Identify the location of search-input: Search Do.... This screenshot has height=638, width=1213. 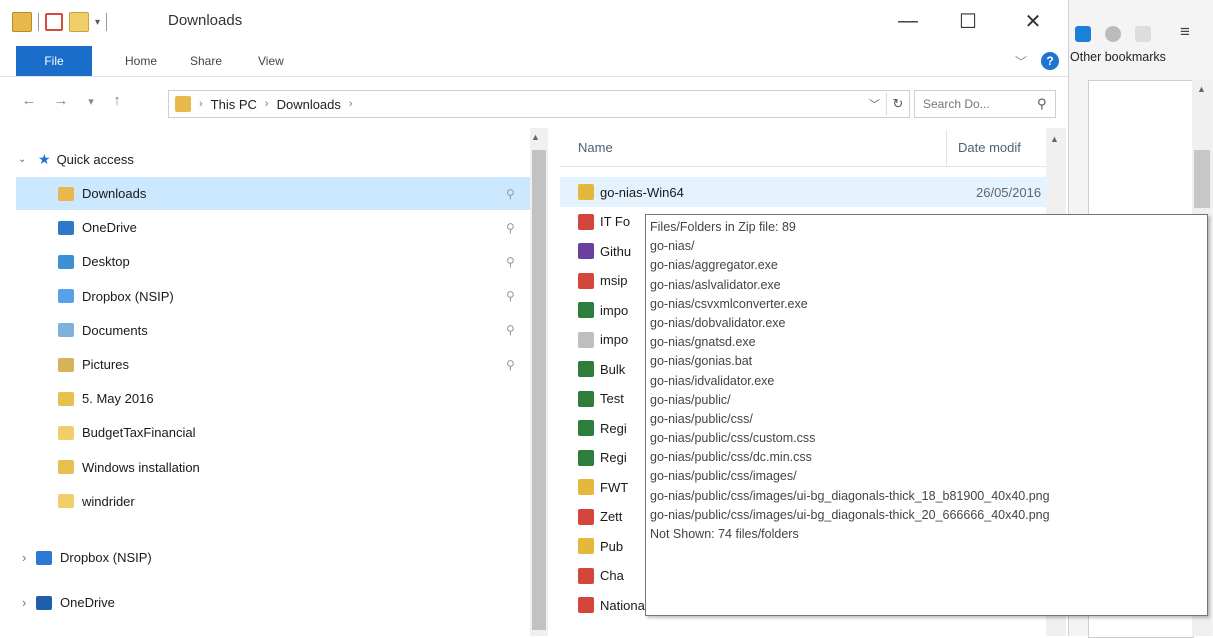
(985, 104).